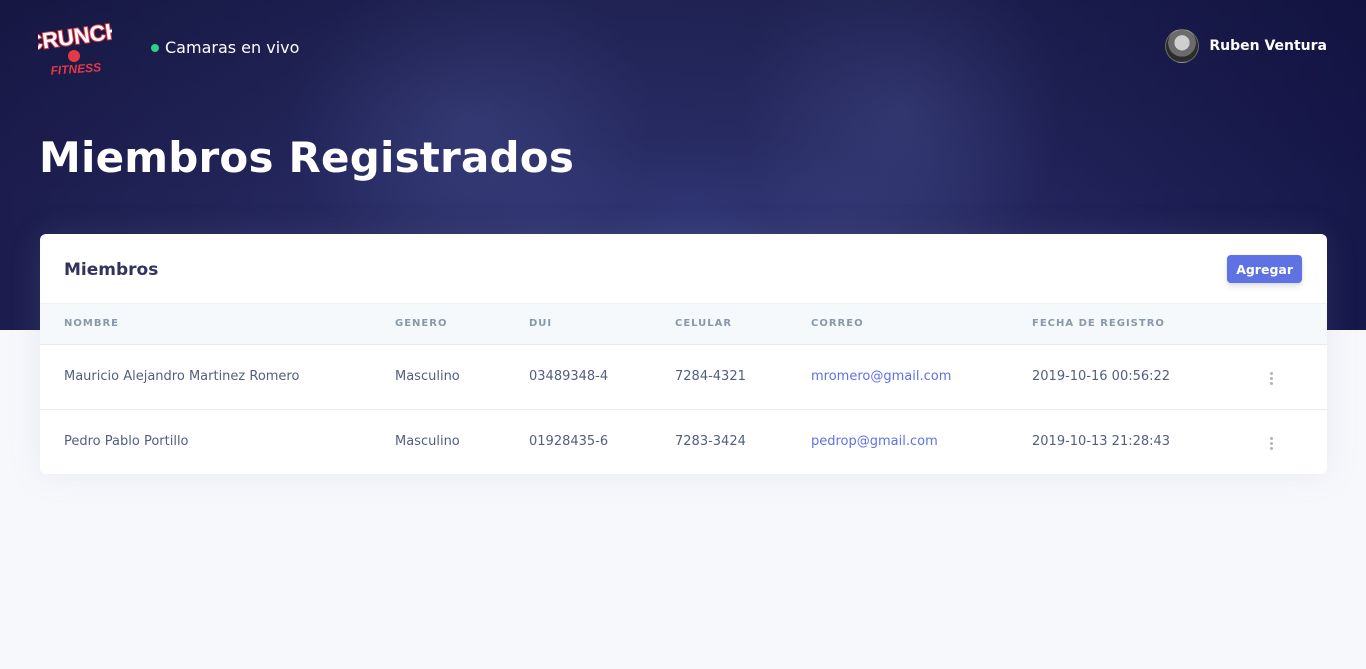  Describe the element at coordinates (1101, 376) in the screenshot. I see `cell-fecha: 2019-10-16 00:56:22` at that location.